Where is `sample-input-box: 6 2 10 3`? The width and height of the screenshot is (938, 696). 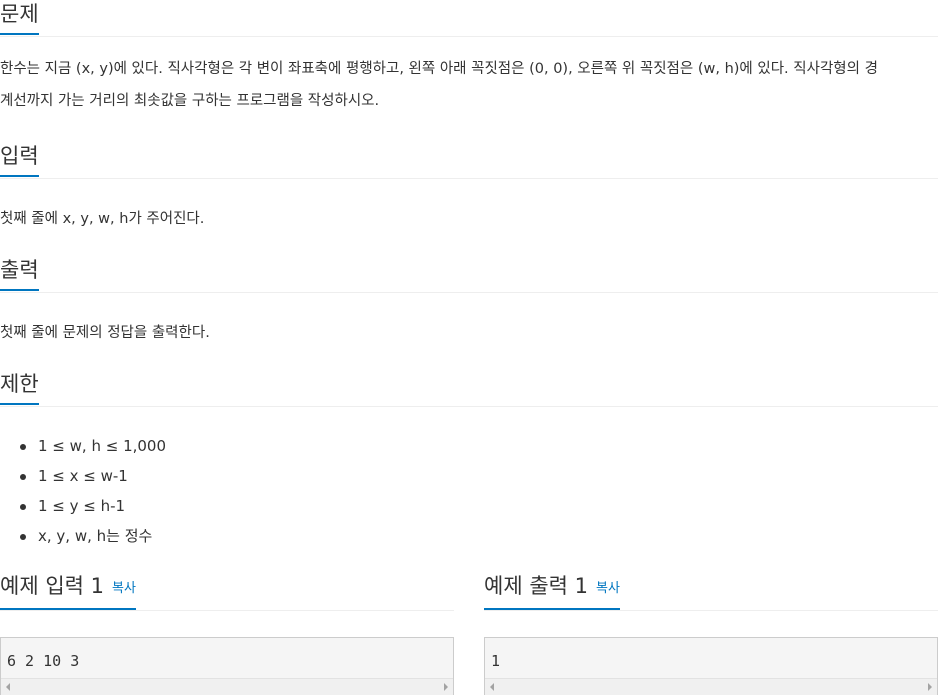
sample-input-box: 6 2 10 3 is located at coordinates (227, 666).